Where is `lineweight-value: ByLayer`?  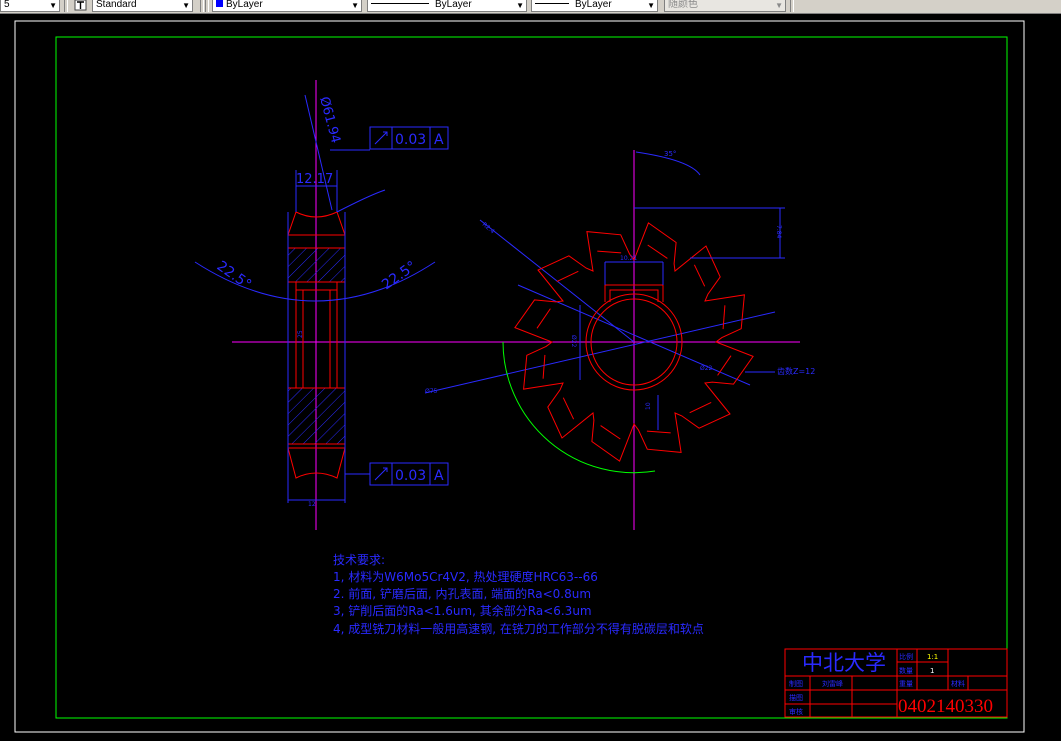 lineweight-value: ByLayer is located at coordinates (593, 5).